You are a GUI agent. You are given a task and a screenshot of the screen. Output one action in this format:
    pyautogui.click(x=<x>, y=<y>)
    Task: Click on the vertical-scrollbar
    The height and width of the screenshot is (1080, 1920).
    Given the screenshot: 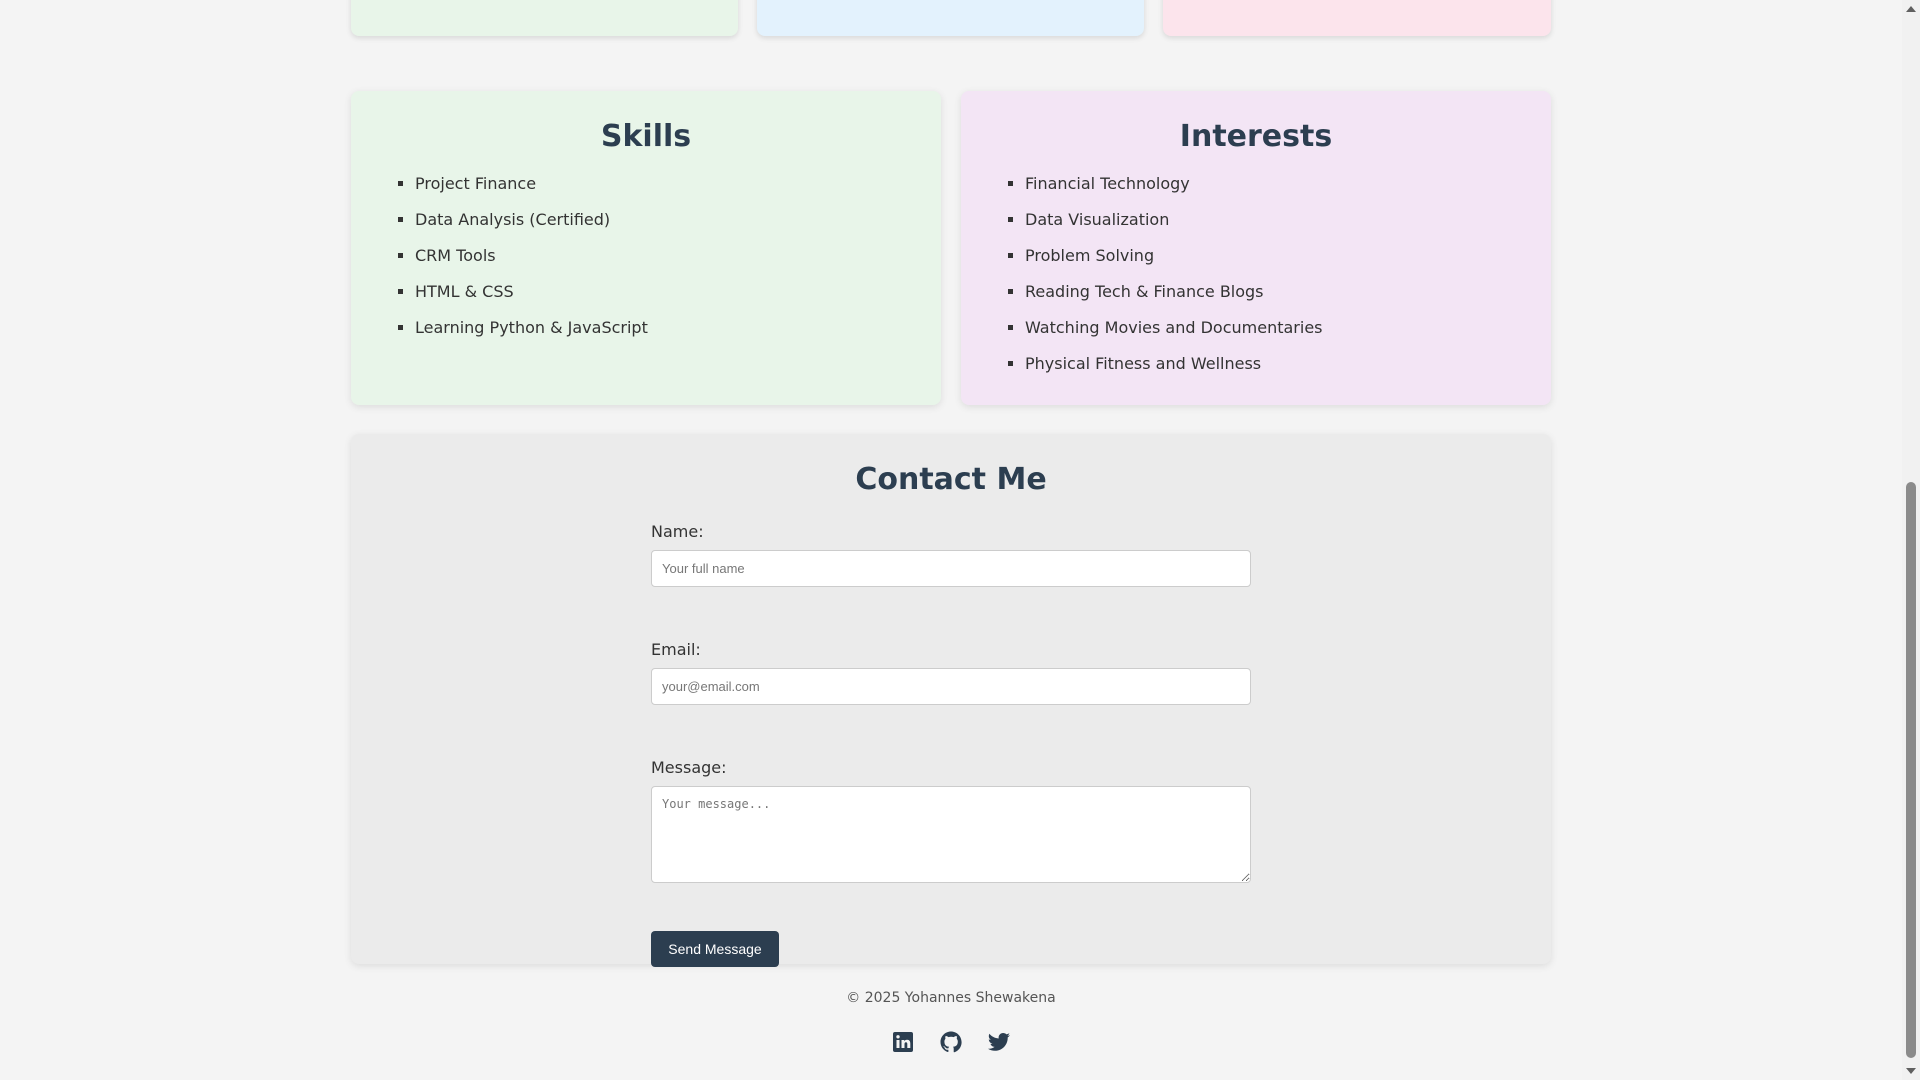 What is the action you would take?
    pyautogui.click(x=1911, y=540)
    